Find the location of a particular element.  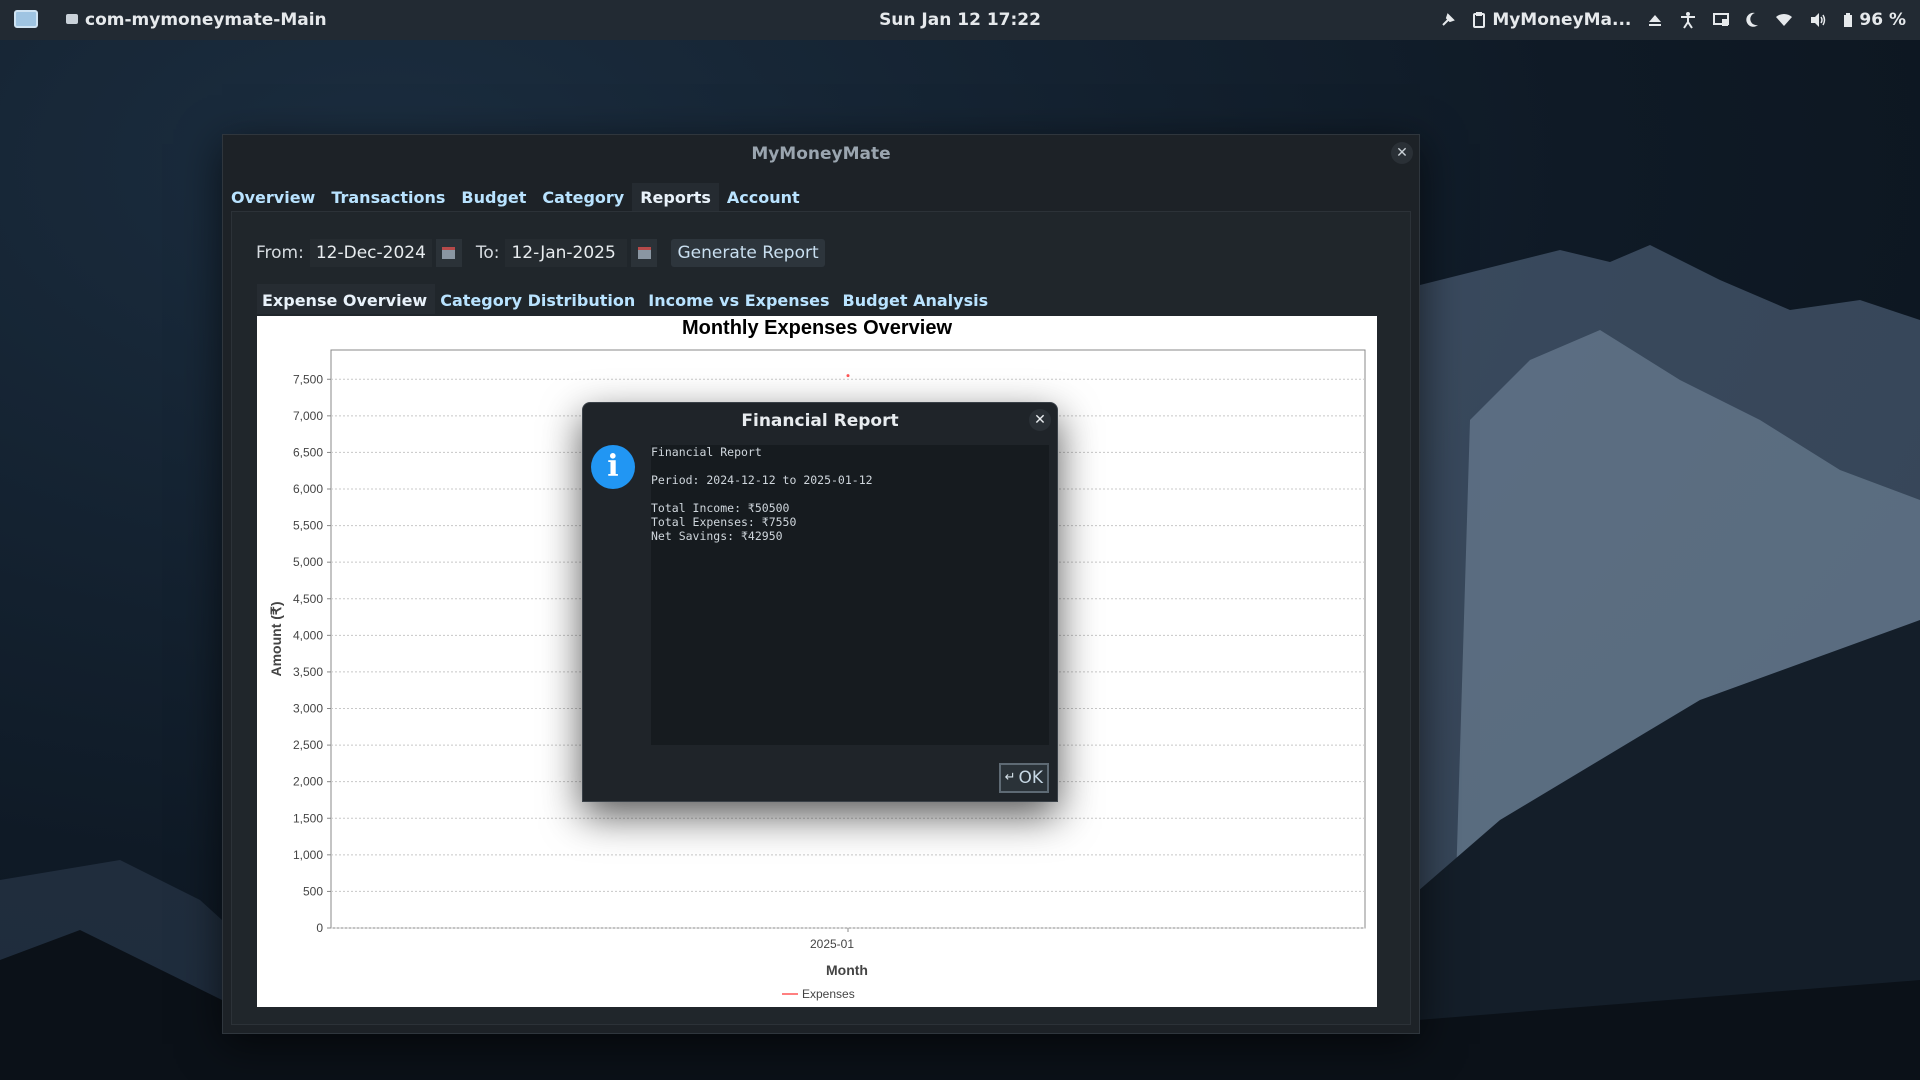

window-close-button: ✕ is located at coordinates (1402, 153).